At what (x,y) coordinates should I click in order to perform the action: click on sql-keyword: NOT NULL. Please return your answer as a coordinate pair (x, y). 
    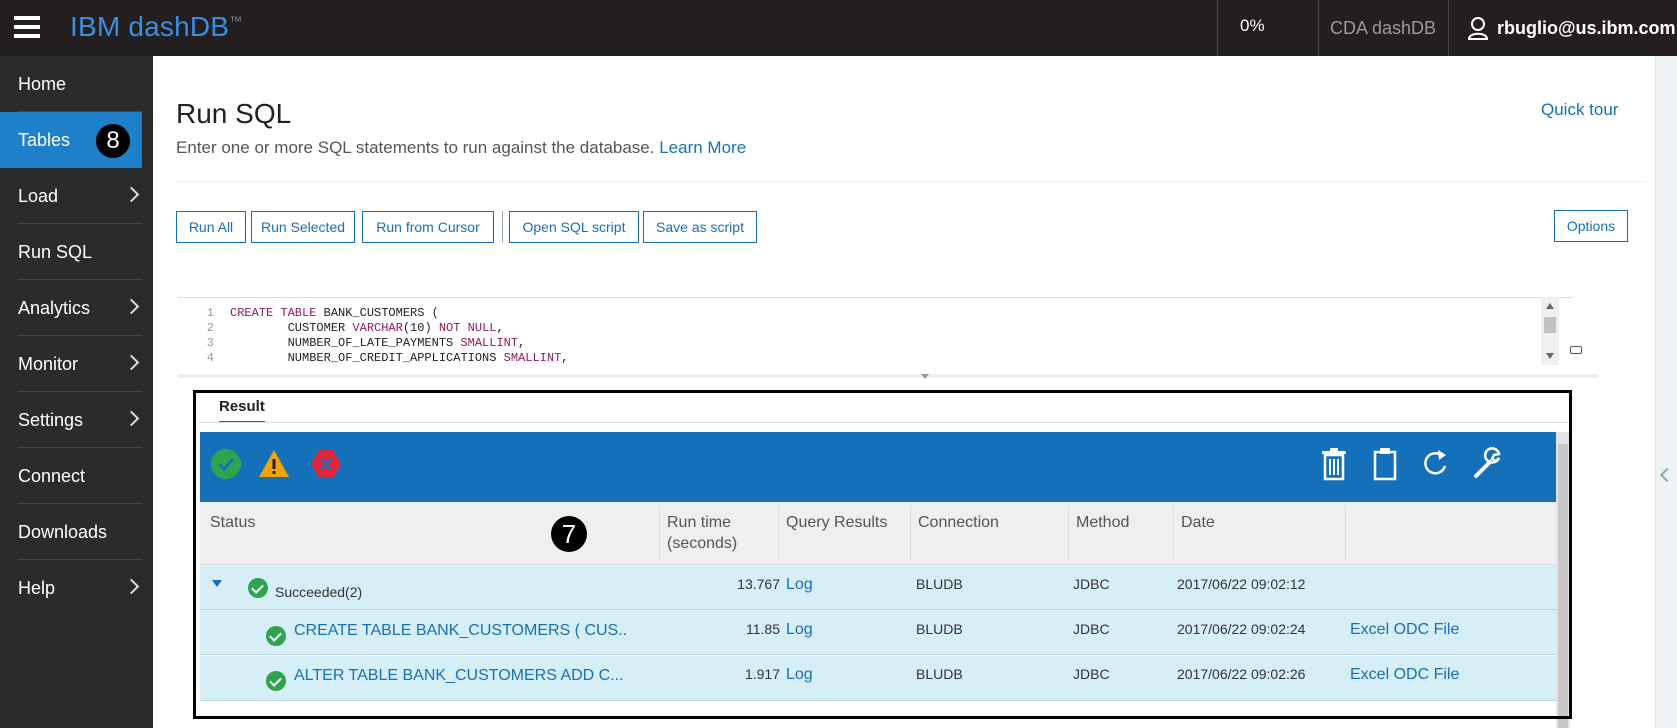
    Looking at the image, I should click on (467, 328).